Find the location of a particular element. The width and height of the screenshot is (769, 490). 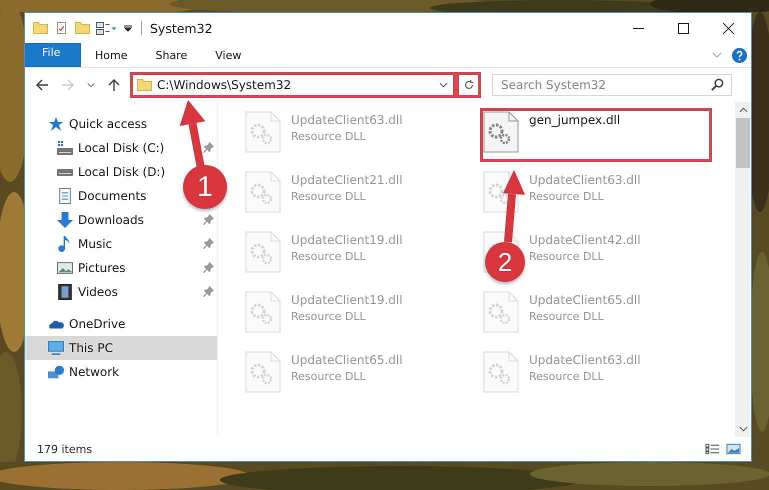

file-name: UpdateClient42.dll is located at coordinates (585, 240).